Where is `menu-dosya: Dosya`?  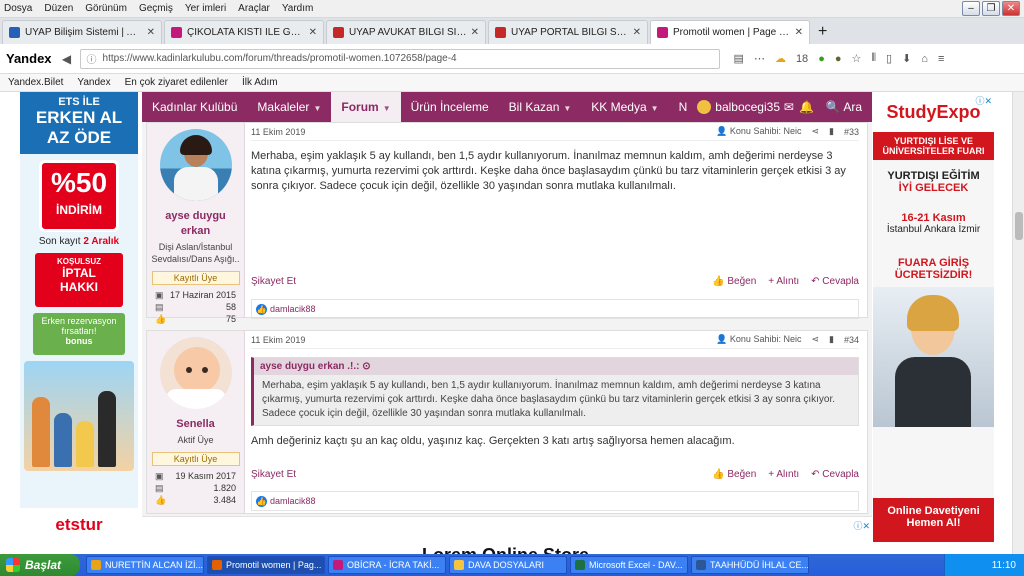
menu-dosya: Dosya is located at coordinates (18, 8).